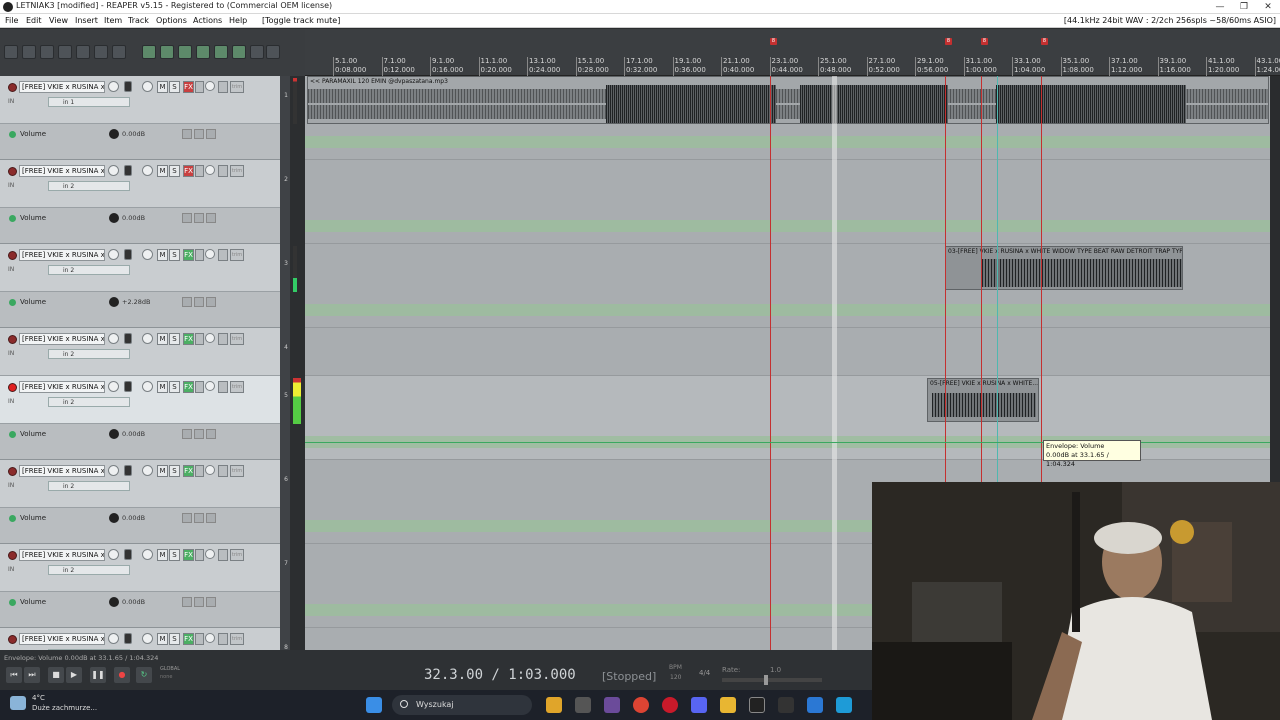  I want to click on track-header: [FREE] VKIE x RUSINA x V M S FX trim IN in 2 2, so click(144, 184).